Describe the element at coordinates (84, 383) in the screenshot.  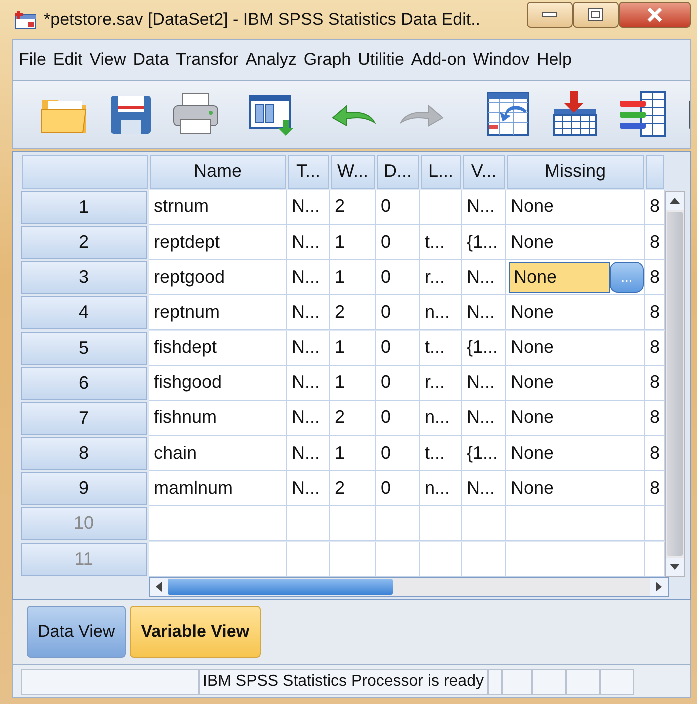
I see `row-header: 6` at that location.